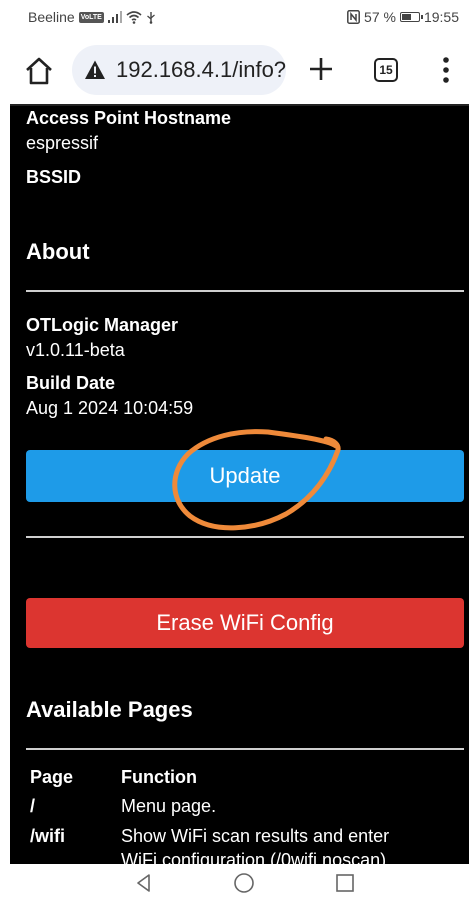  I want to click on usb-icon, so click(150, 17).